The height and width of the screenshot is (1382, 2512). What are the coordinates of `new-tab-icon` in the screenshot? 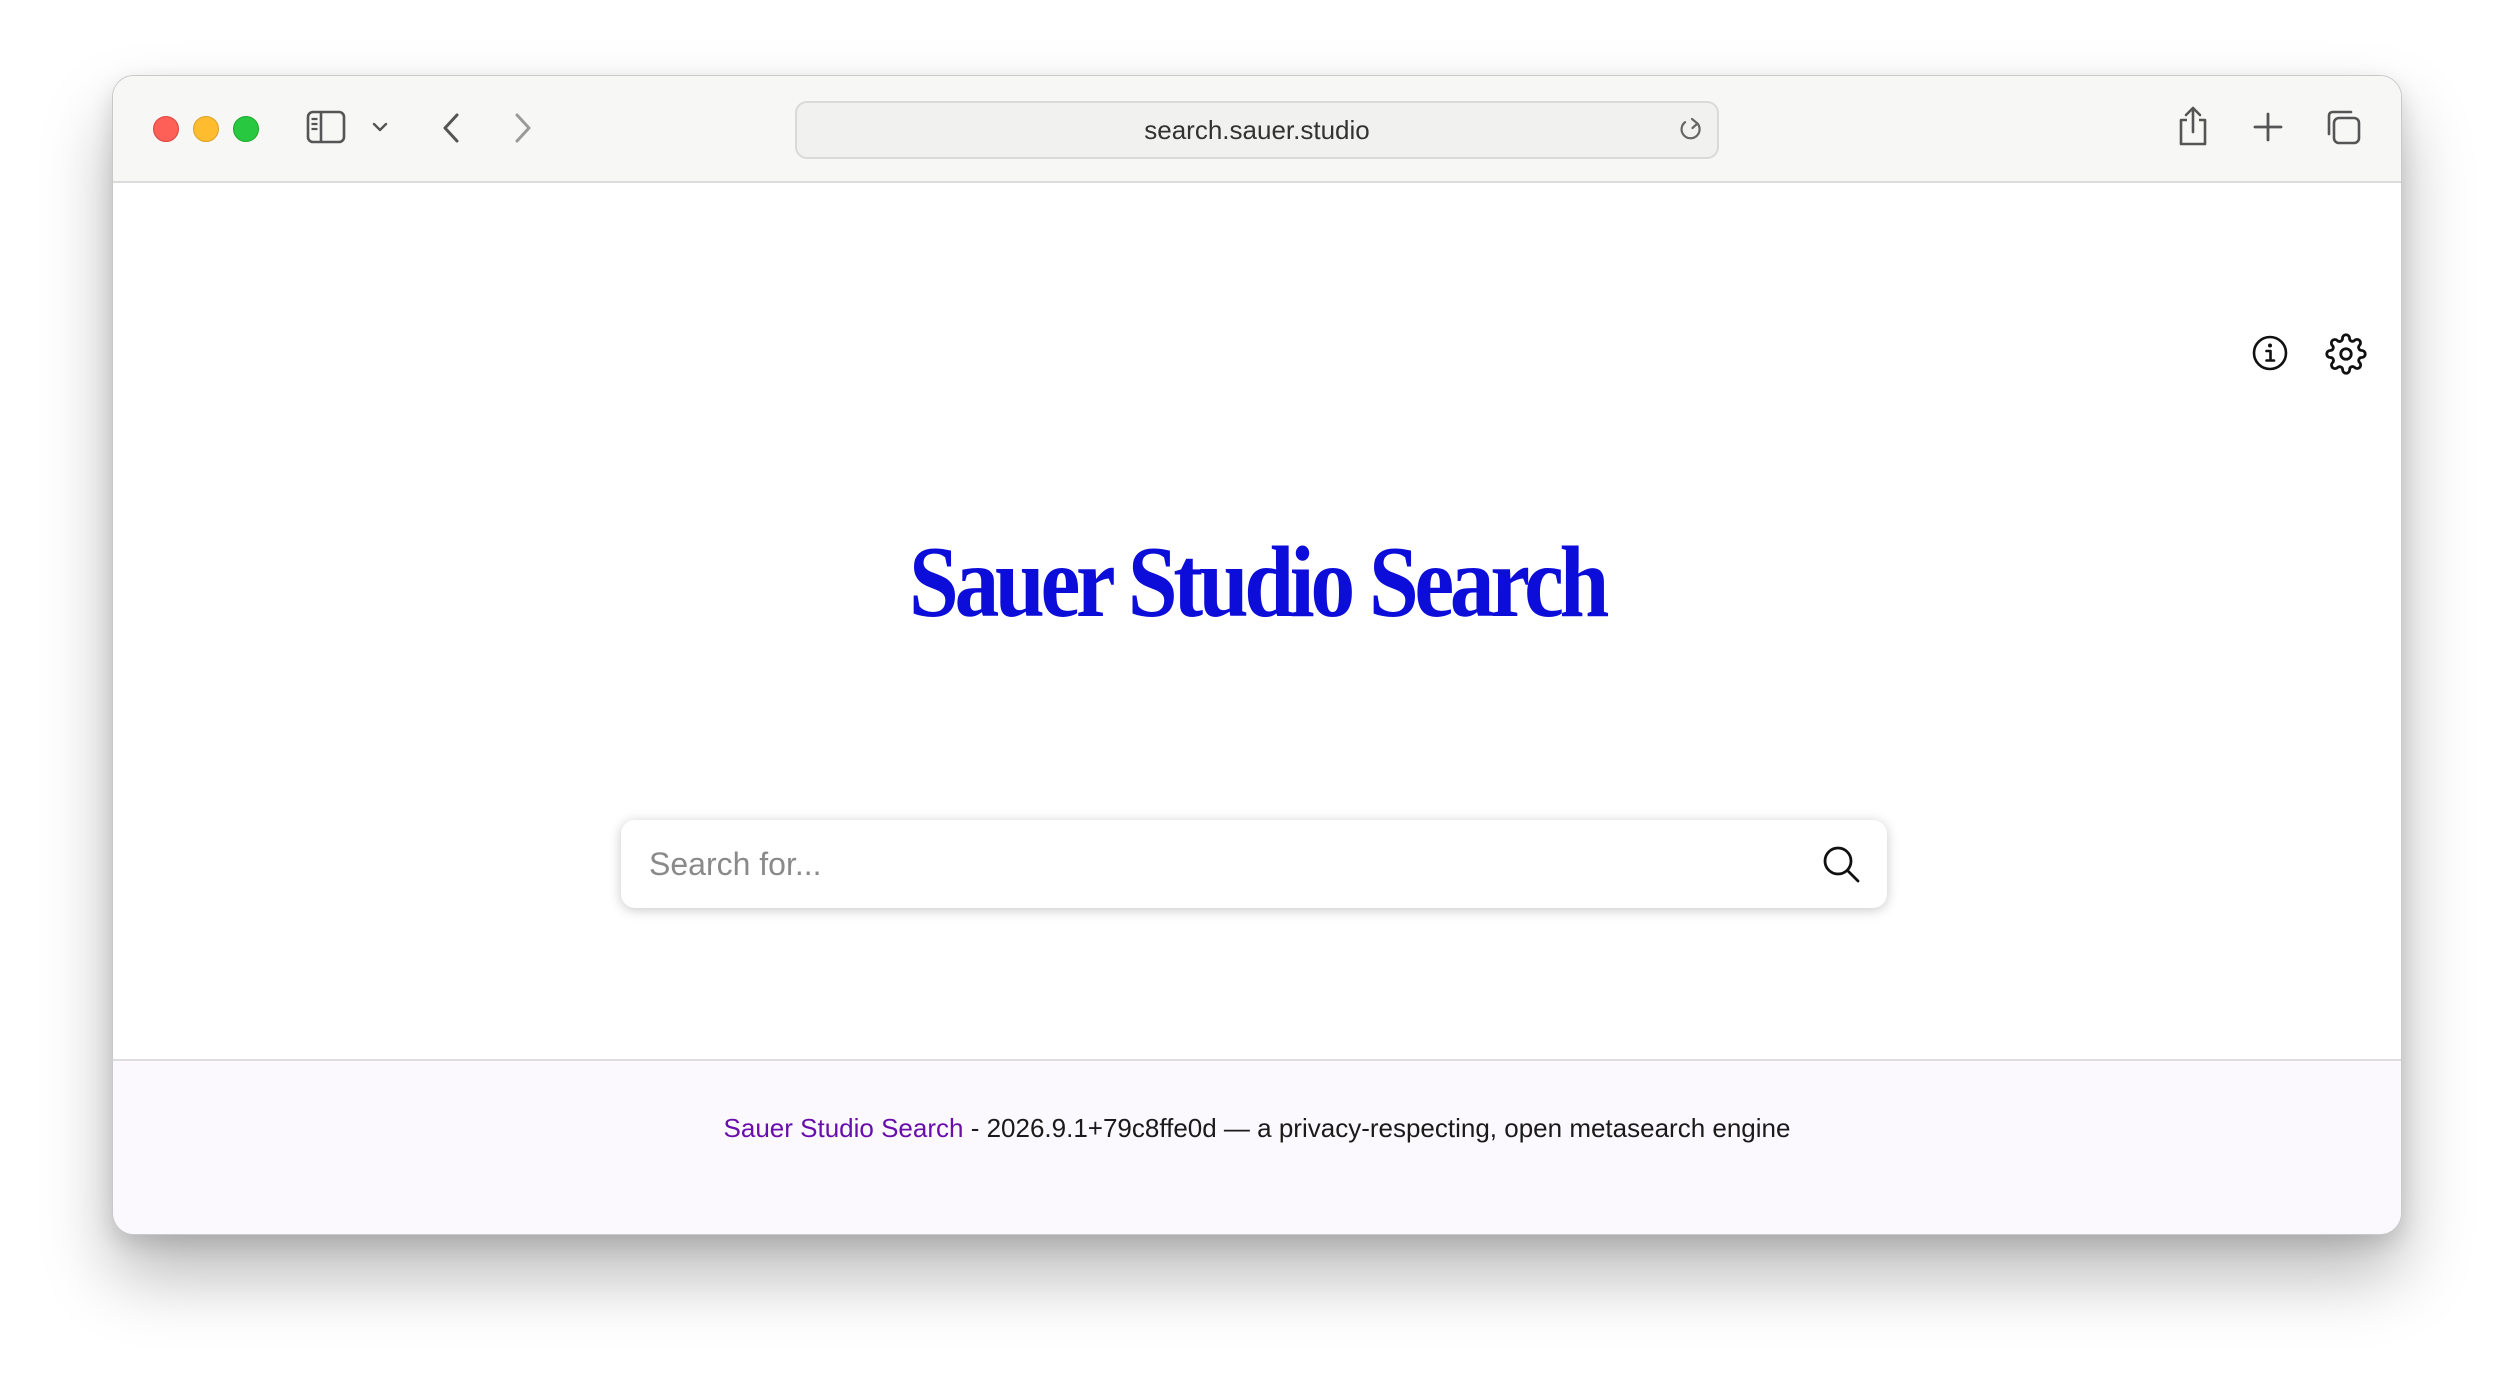 It's located at (2268, 127).